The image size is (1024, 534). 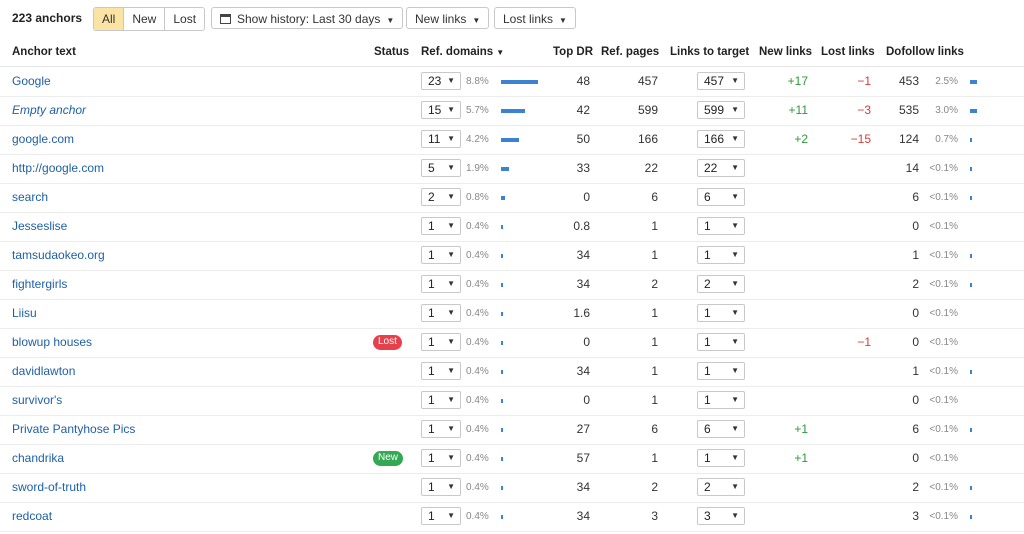 What do you see at coordinates (441, 81) in the screenshot?
I see `ref-domains-dropdown: 23 ▼` at bounding box center [441, 81].